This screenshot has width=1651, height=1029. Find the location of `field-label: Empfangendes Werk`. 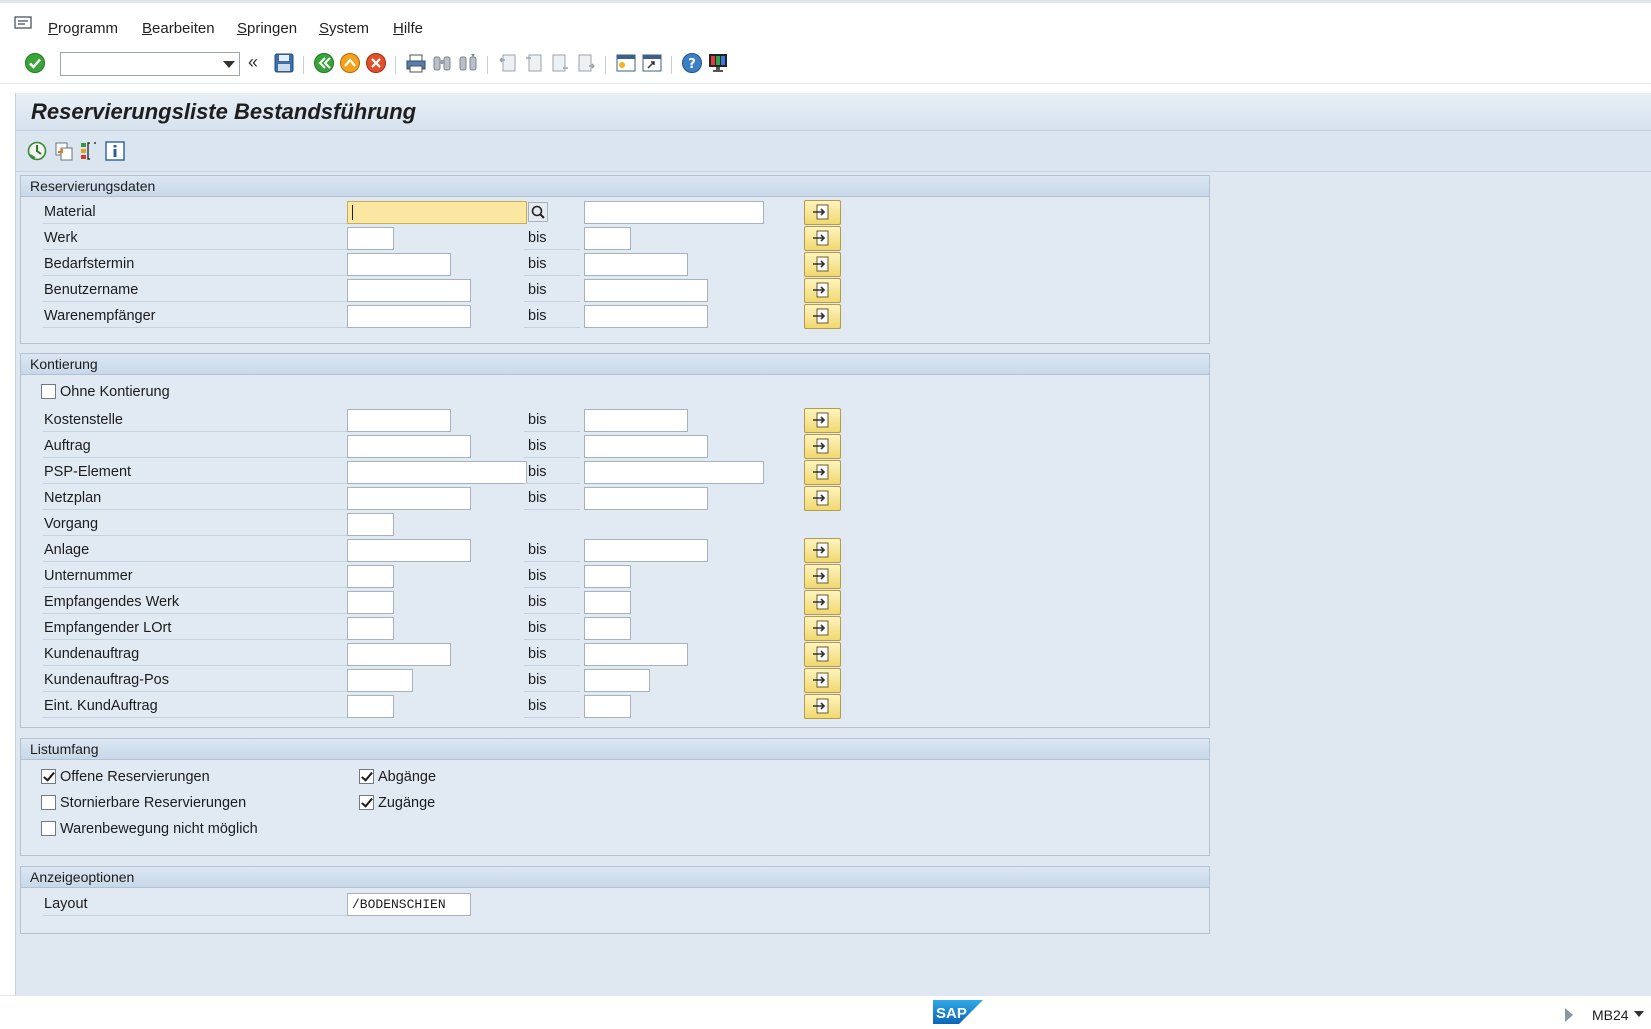

field-label: Empfangendes Werk is located at coordinates (196, 603).